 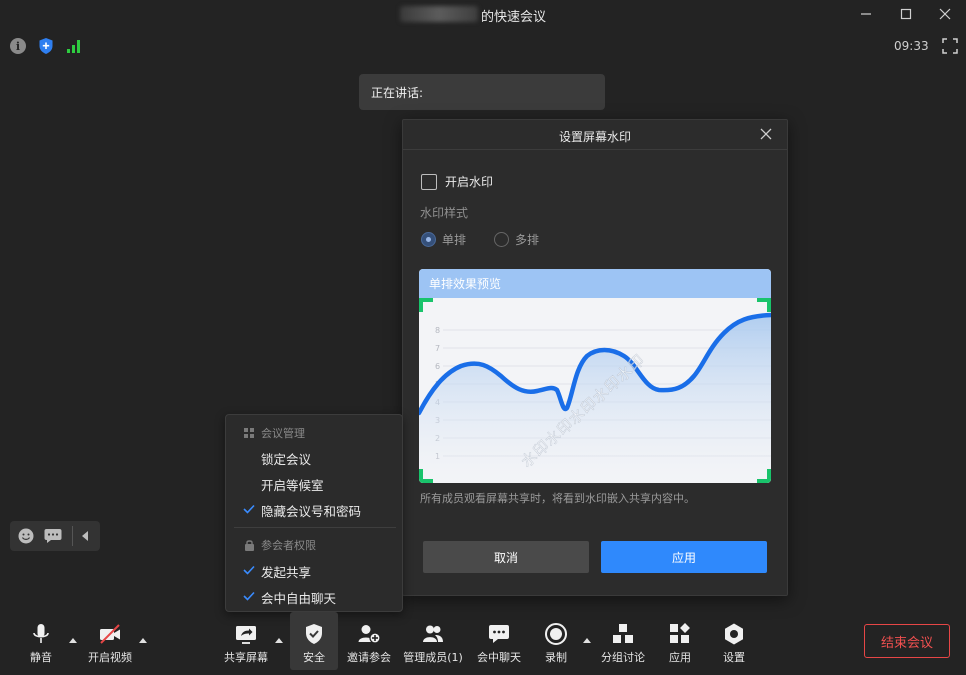 I want to click on close-window-button, so click(x=945, y=14).